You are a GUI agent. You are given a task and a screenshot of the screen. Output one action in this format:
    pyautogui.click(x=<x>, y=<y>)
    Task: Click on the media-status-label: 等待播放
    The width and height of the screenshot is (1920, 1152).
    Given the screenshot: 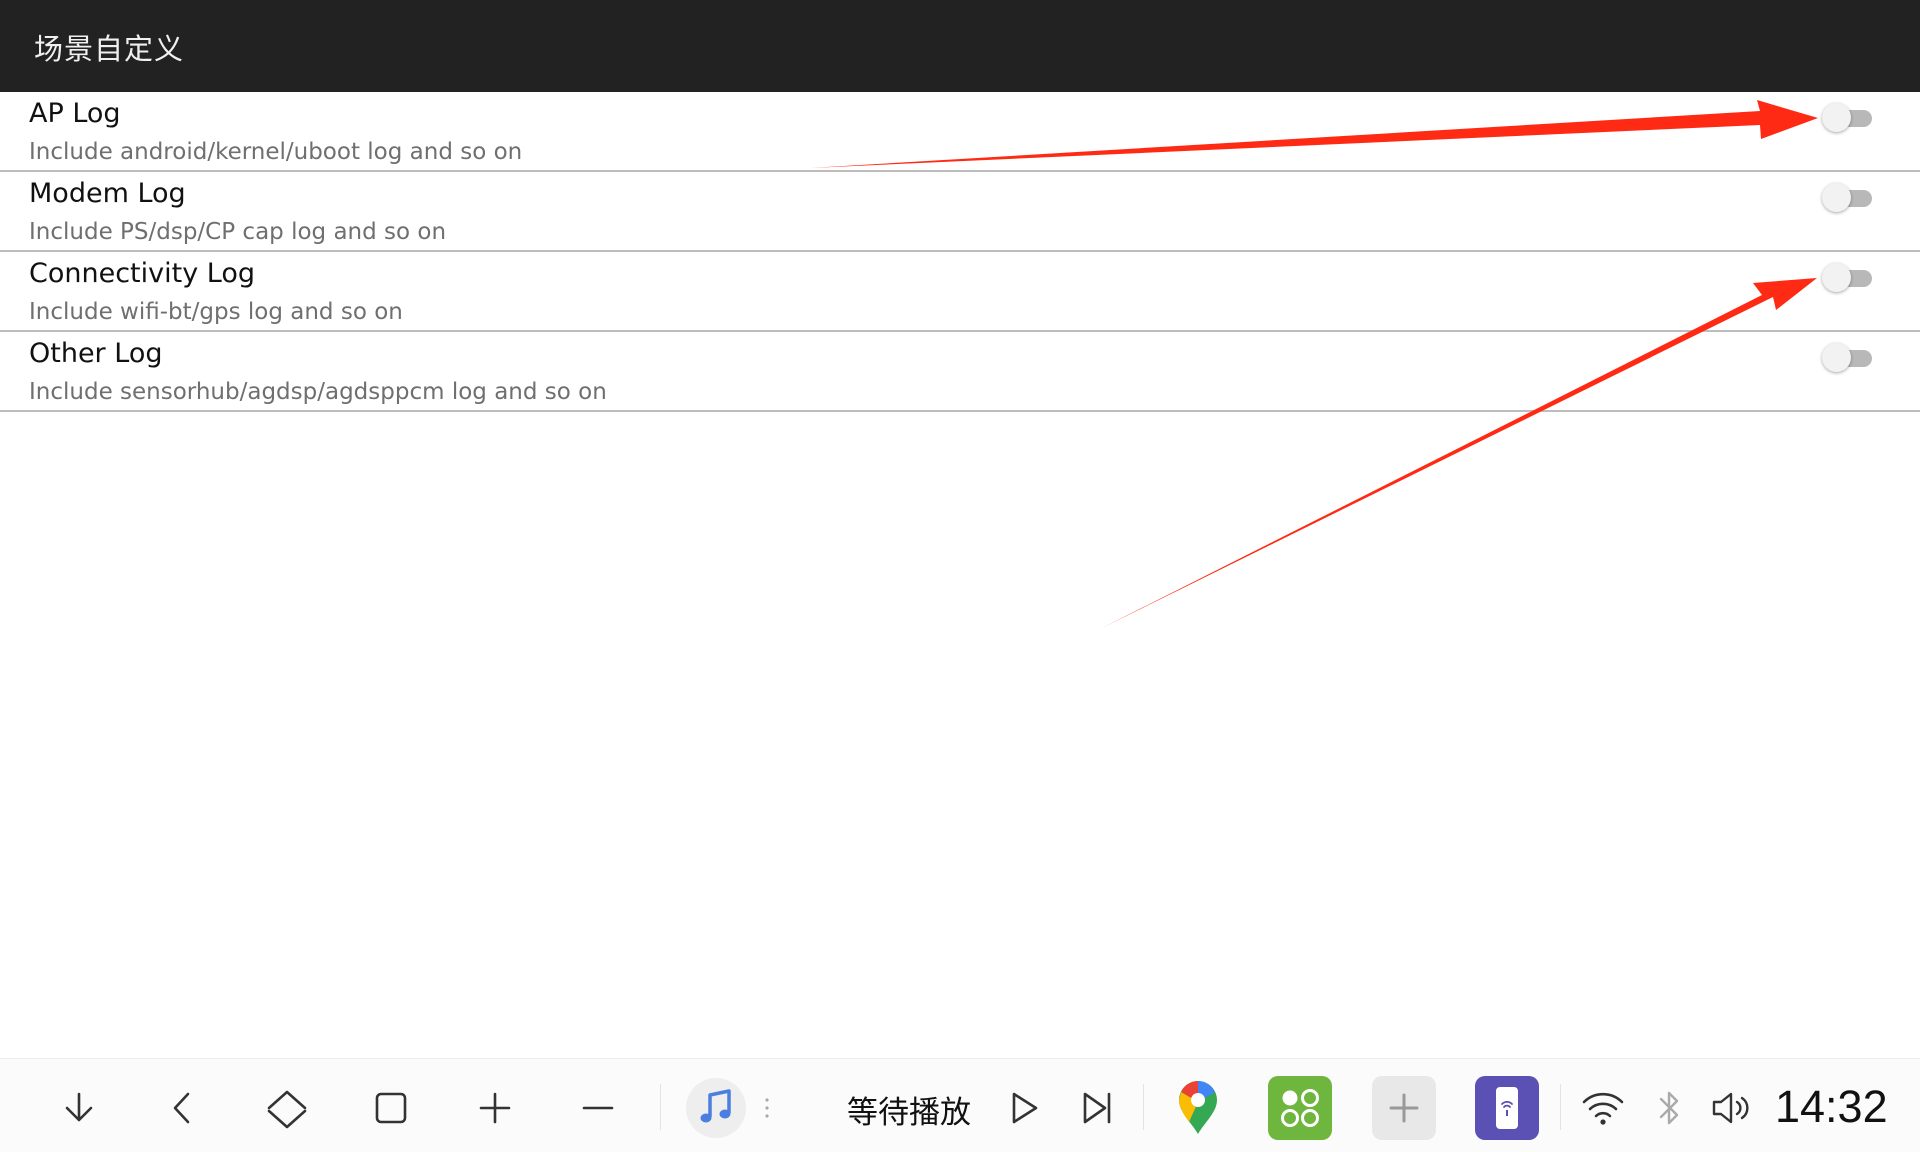 What is the action you would take?
    pyautogui.click(x=909, y=1113)
    